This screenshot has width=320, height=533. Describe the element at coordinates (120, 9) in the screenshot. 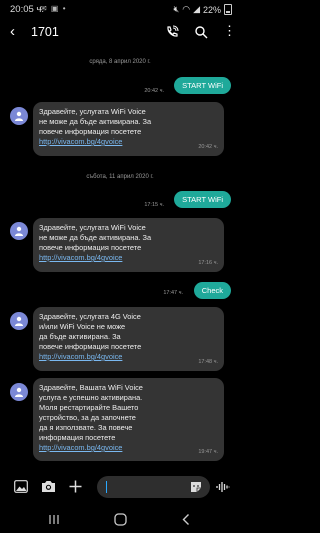

I see `status-bar: 20:05 ч. ✉ ▣ • 🔇︎ ◠ ◢ 22%` at that location.